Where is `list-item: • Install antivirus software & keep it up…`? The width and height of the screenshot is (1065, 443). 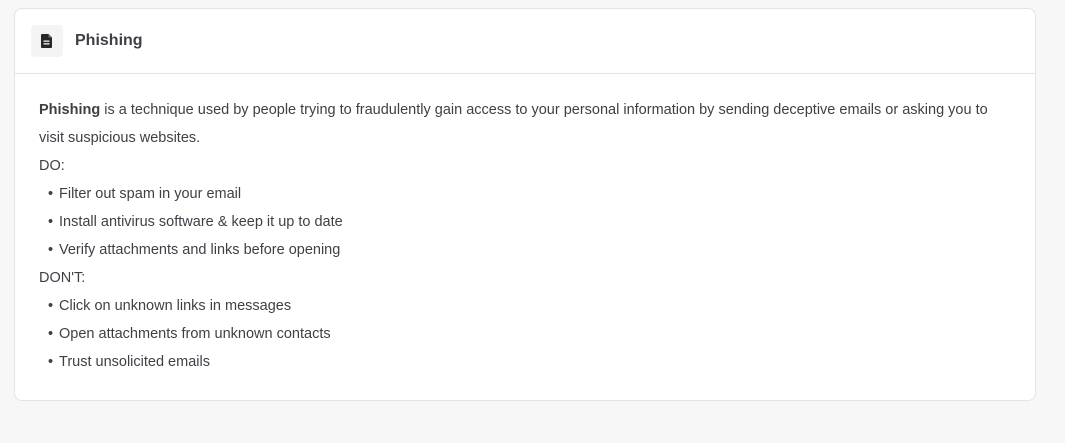 list-item: • Install antivirus software & keep it up… is located at coordinates (195, 222).